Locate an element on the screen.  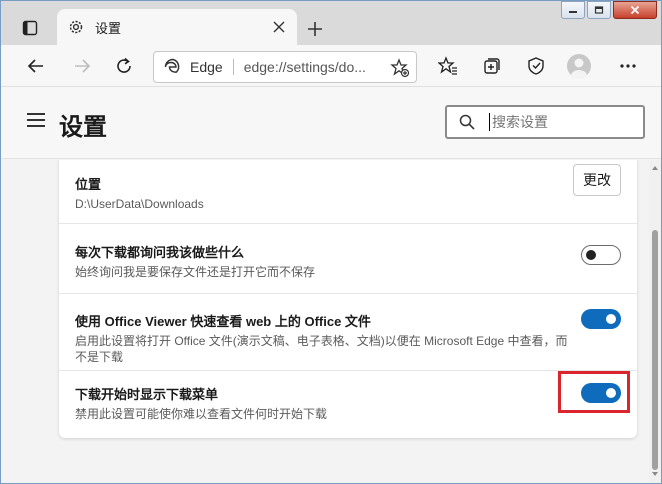
office-viewer-toggle is located at coordinates (601, 319).